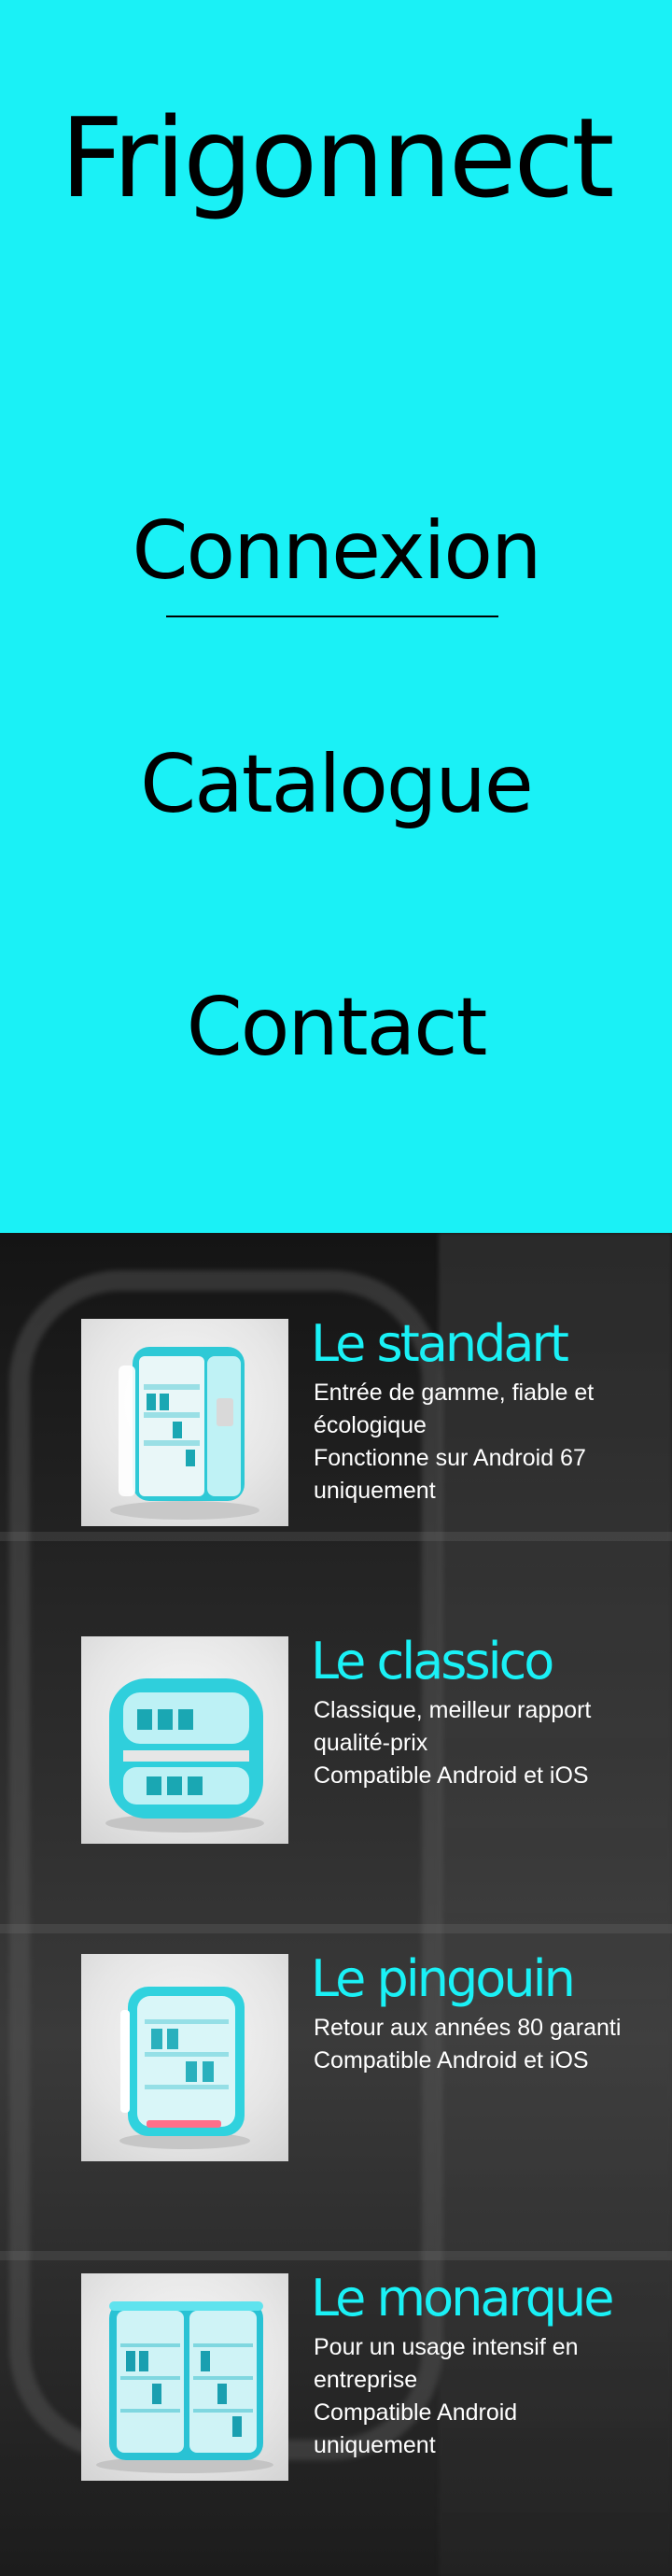 The width and height of the screenshot is (672, 2576). I want to click on product-description-line: Retour aux années 80 garanti, so click(468, 2028).